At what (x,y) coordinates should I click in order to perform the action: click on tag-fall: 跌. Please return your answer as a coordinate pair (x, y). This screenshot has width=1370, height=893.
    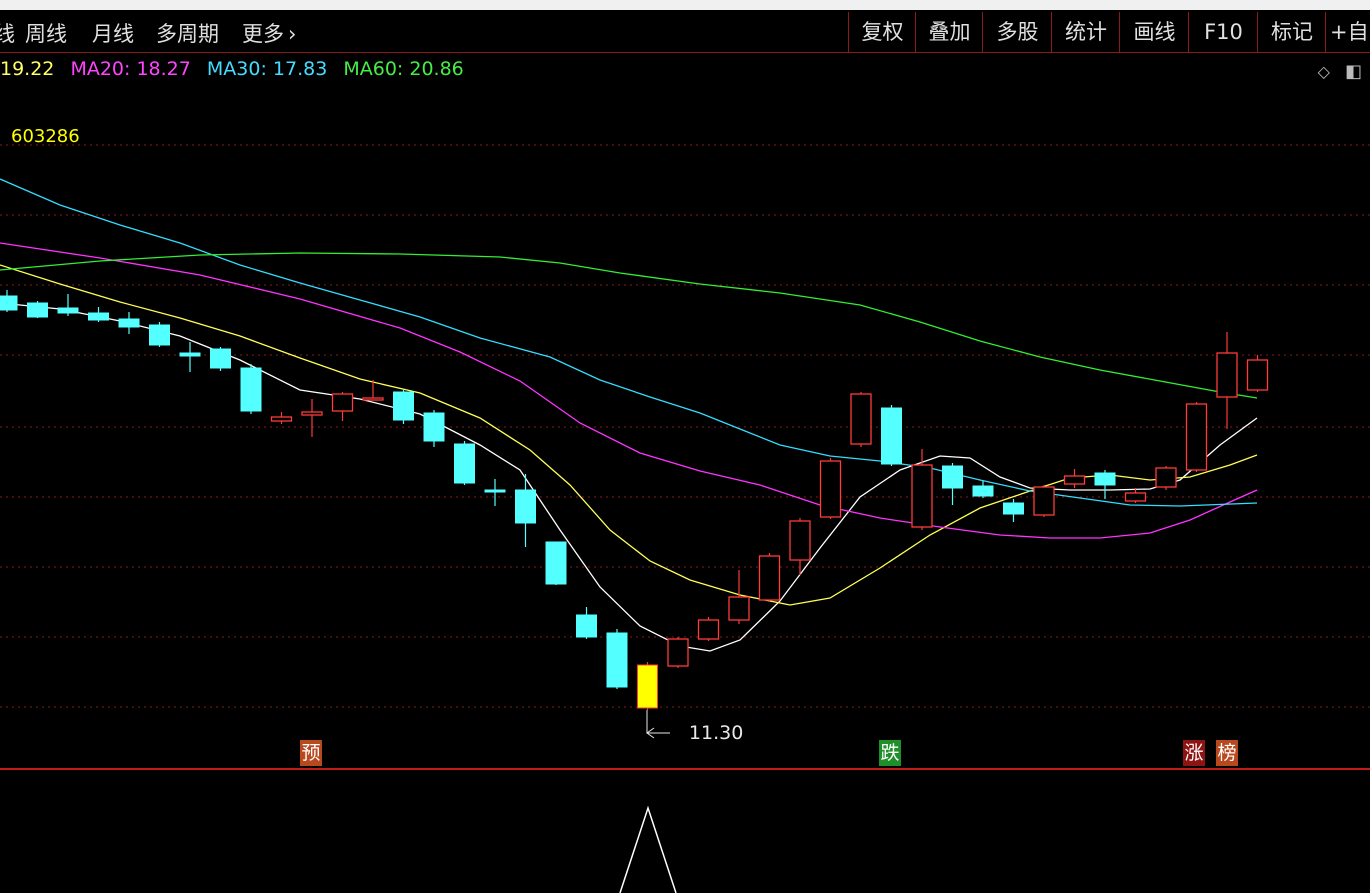
    Looking at the image, I should click on (890, 753).